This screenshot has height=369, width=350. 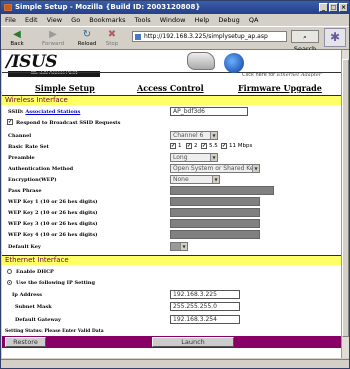 What do you see at coordinates (171, 122) in the screenshot?
I see `broadcast-row: ✓ Respond to Broadcast SSID Requests` at bounding box center [171, 122].